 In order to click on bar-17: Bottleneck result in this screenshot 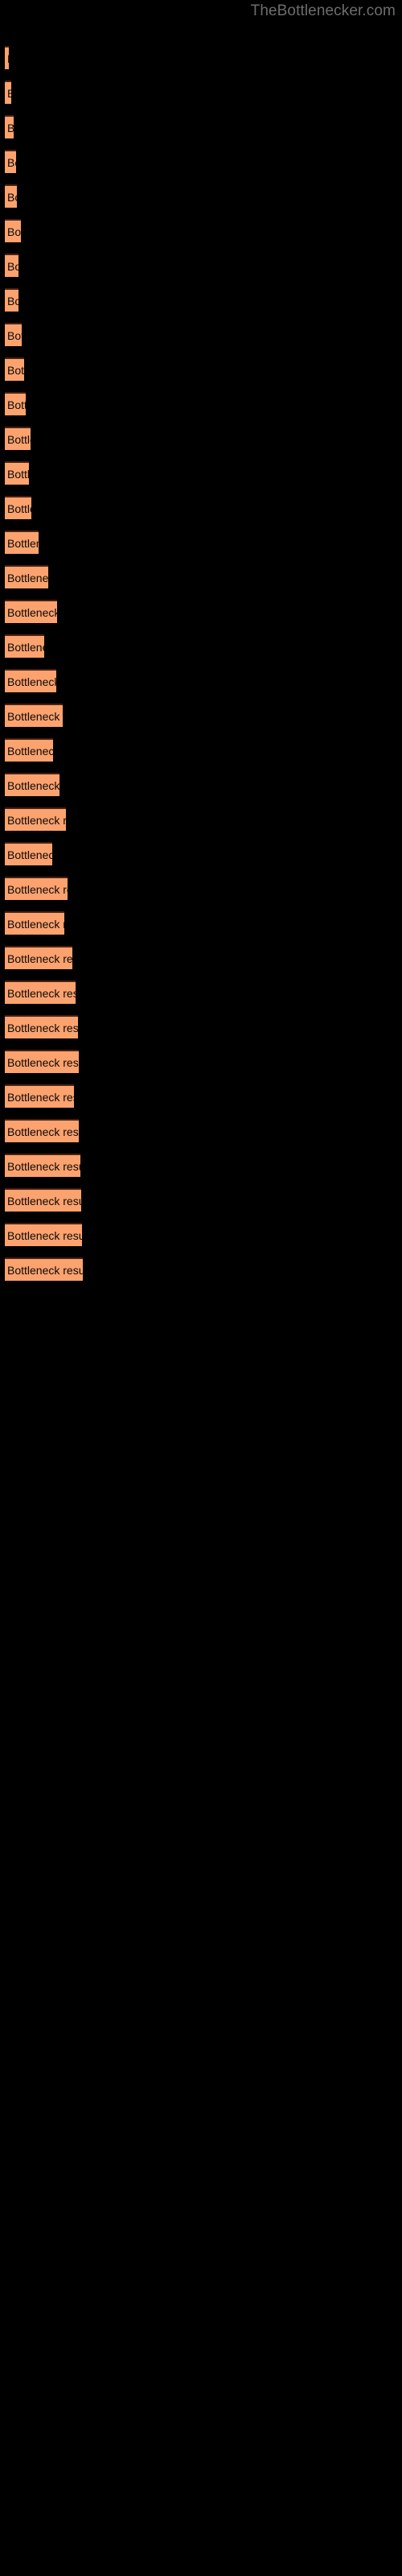, I will do `click(31, 611)`.